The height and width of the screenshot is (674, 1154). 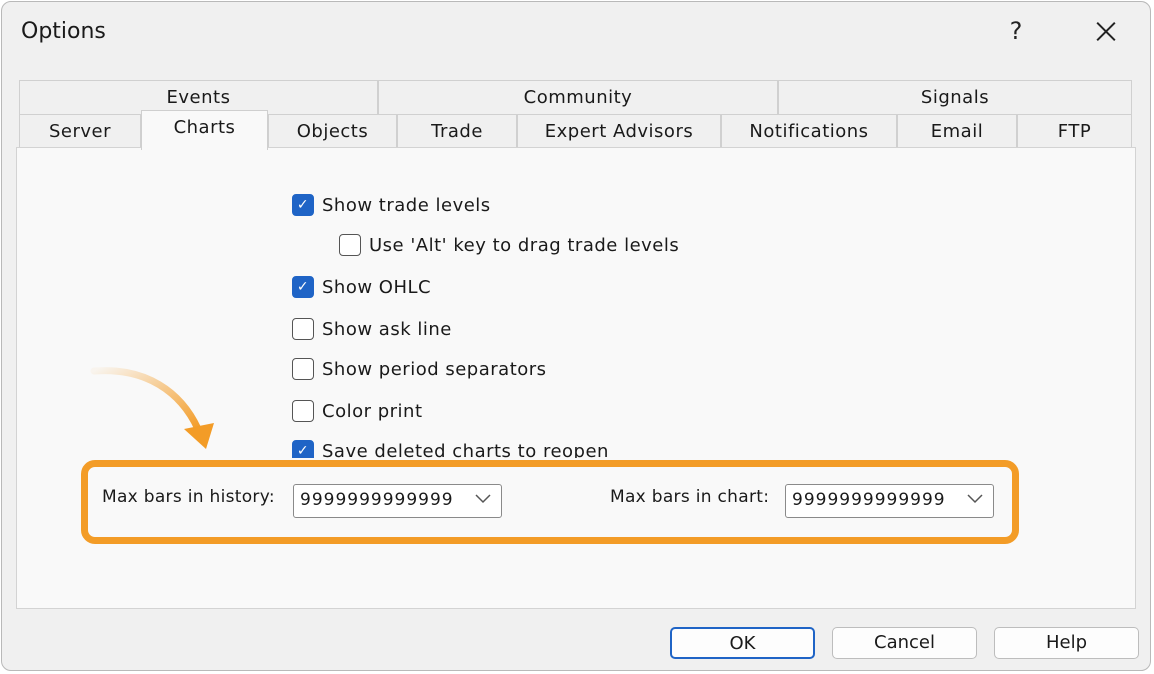 I want to click on tab-events: Events, so click(x=198, y=97).